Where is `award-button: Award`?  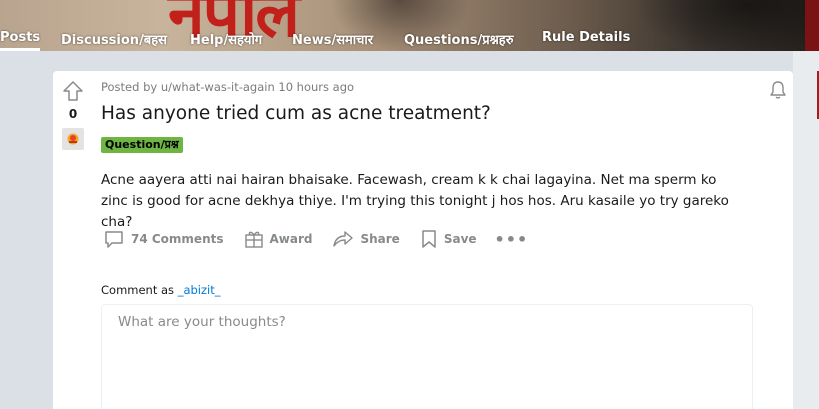 award-button: Award is located at coordinates (278, 239).